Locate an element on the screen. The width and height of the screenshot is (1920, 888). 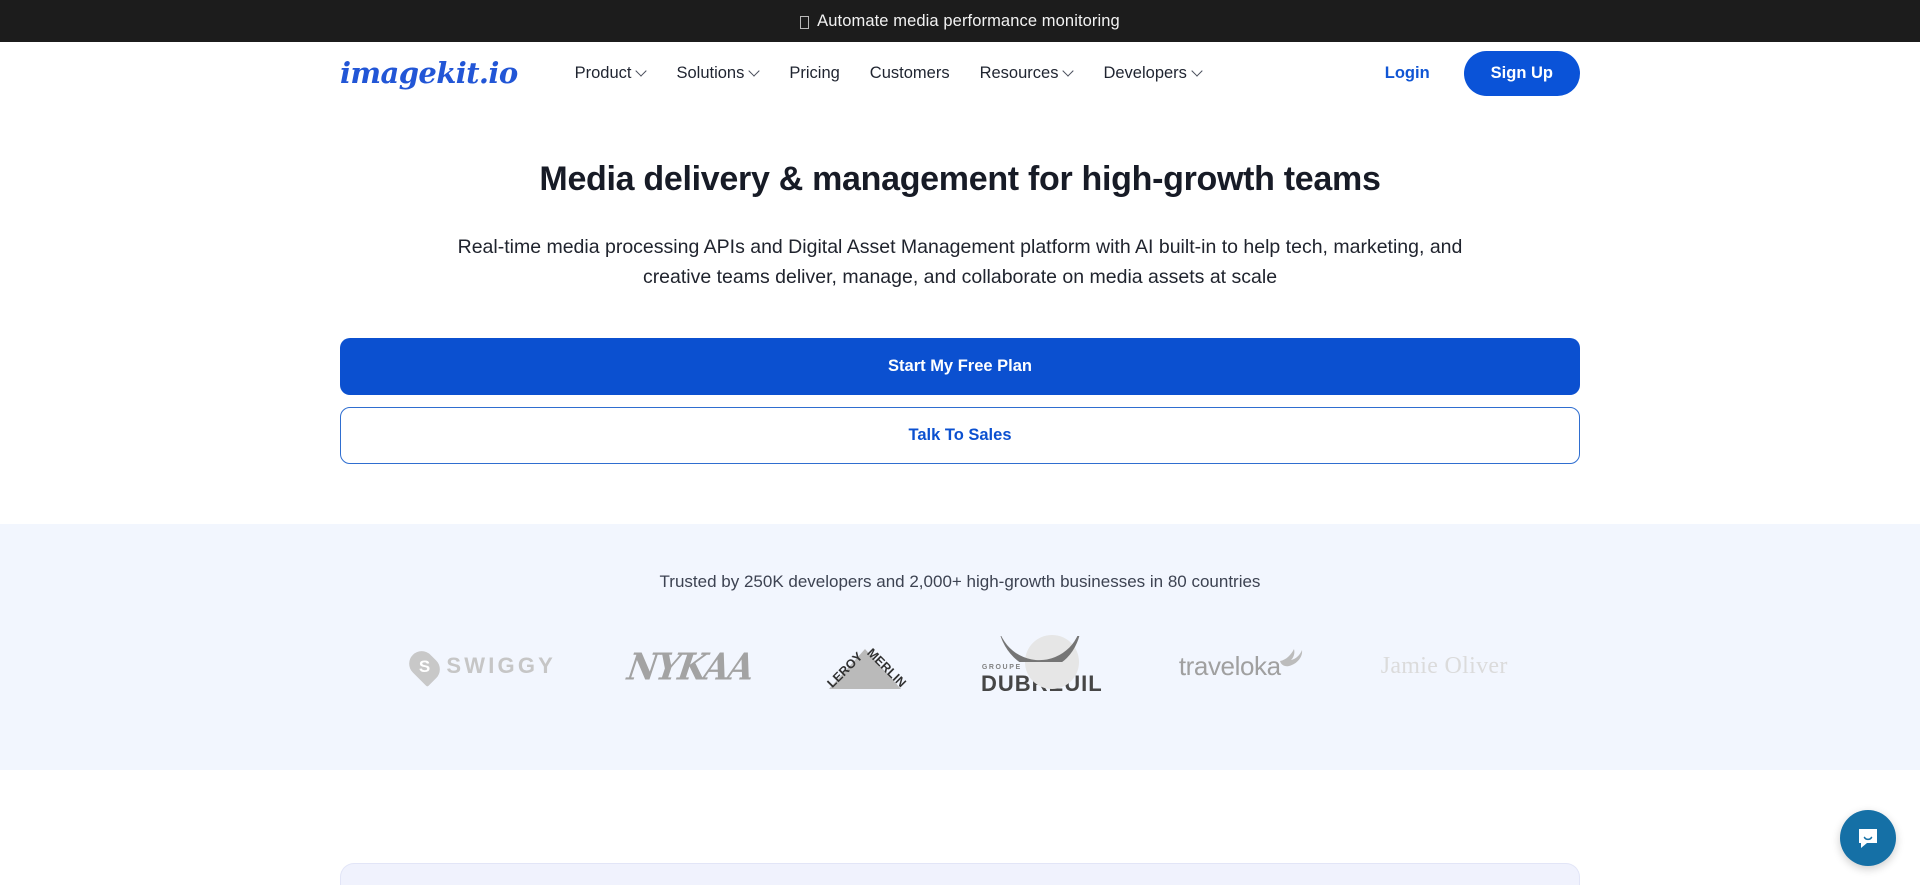
dubreuil-swoosh-icon is located at coordinates (1042, 649).